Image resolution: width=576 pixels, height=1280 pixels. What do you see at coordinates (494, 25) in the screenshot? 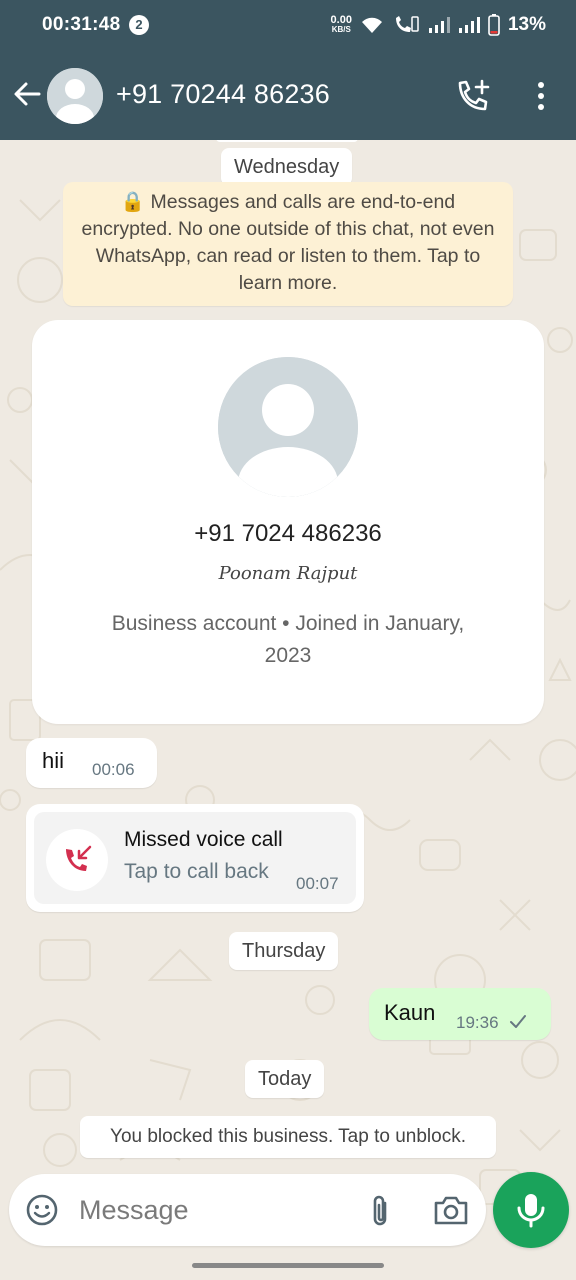
I see `battery-icon` at bounding box center [494, 25].